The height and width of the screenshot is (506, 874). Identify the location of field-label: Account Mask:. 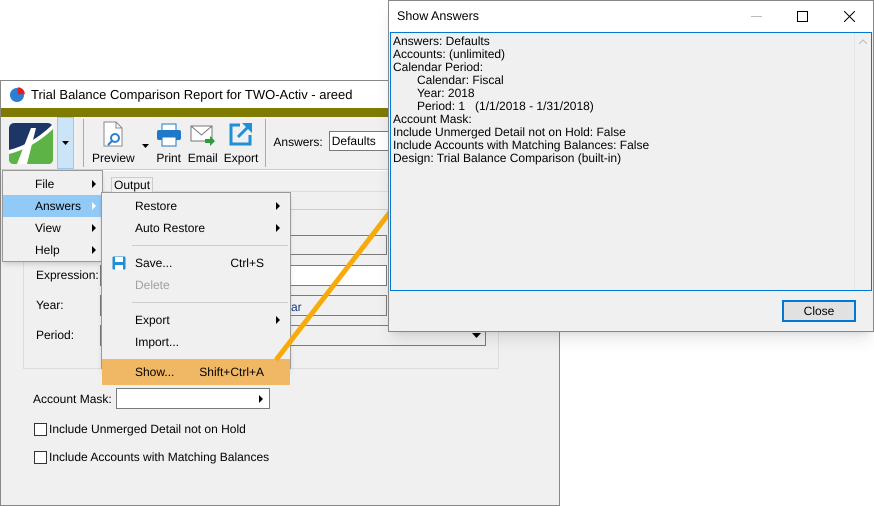
(72, 399).